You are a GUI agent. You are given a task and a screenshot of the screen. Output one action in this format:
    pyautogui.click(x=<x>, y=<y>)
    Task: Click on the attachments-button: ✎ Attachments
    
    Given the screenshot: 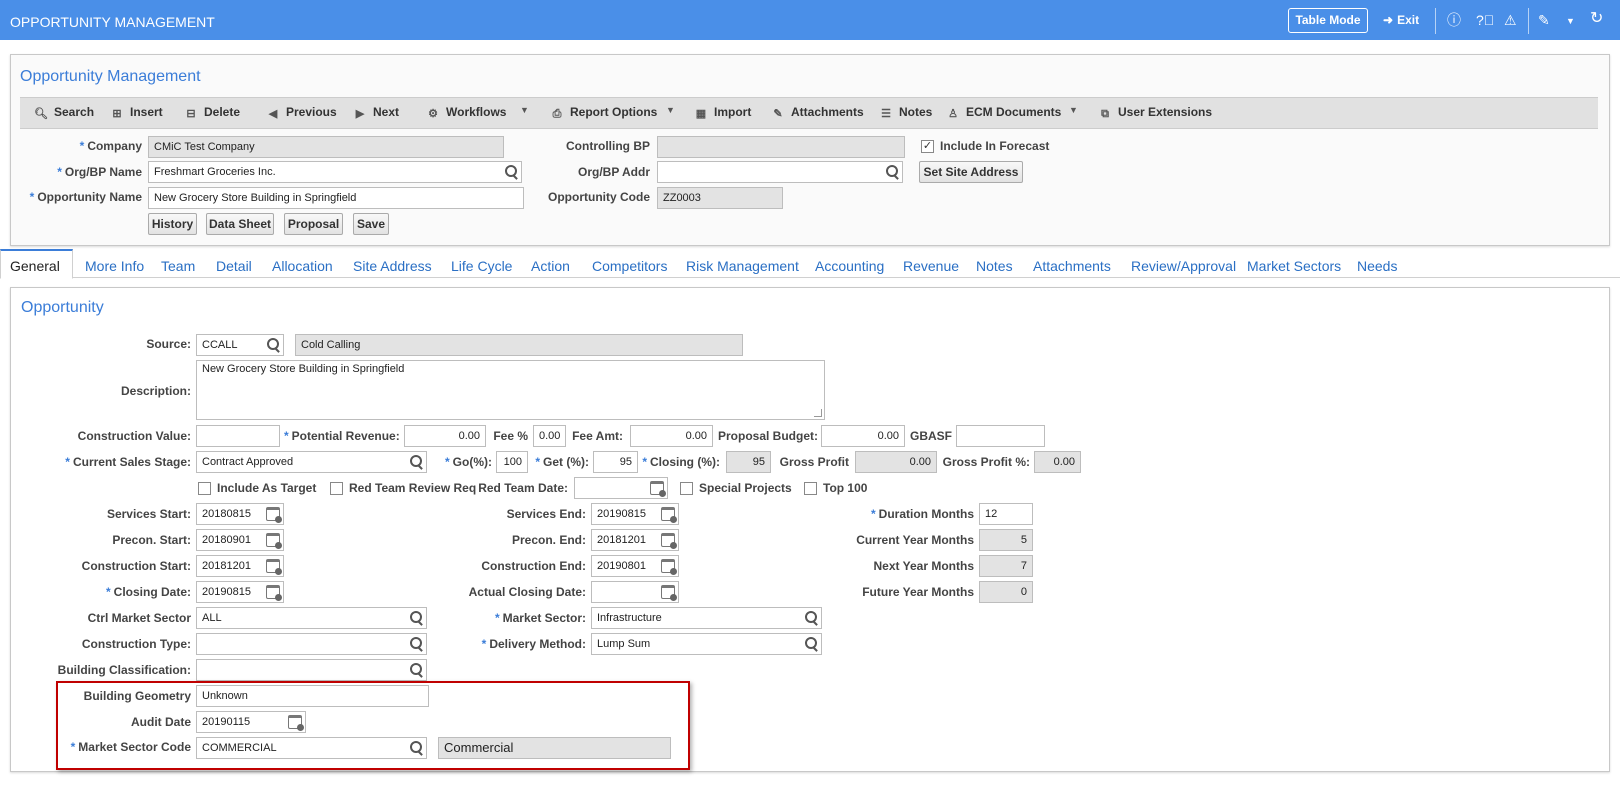 What is the action you would take?
    pyautogui.click(x=817, y=112)
    